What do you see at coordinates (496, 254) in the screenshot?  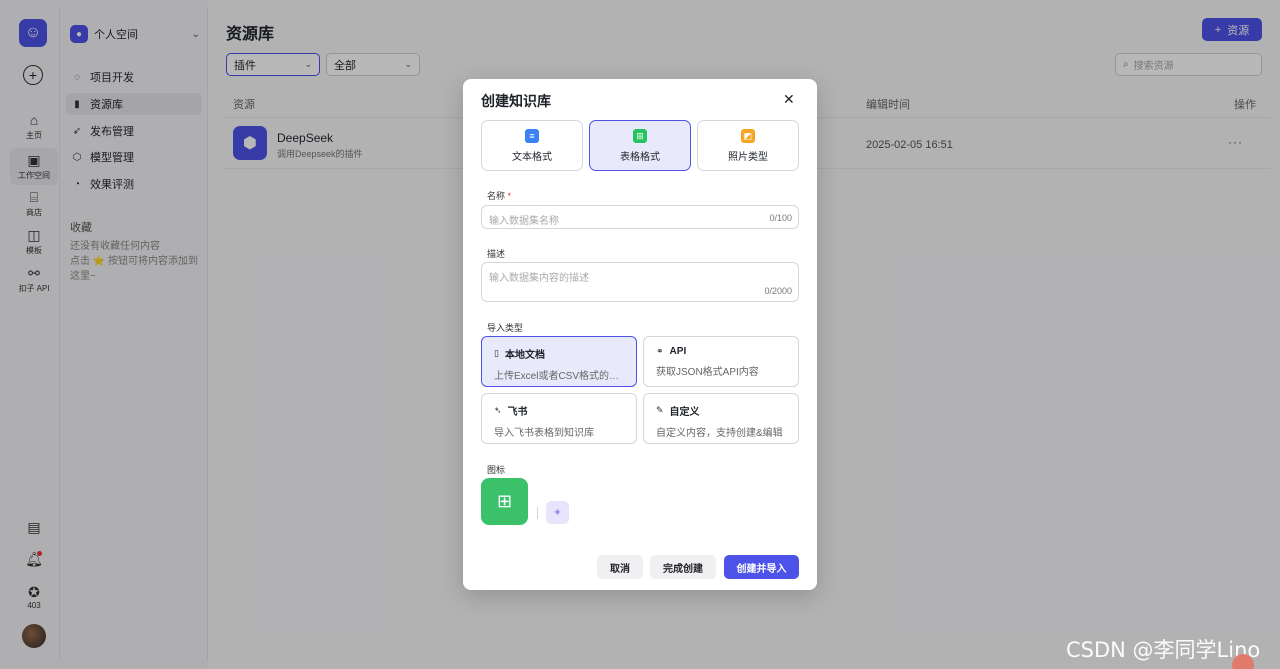 I see `desc-label: 描述` at bounding box center [496, 254].